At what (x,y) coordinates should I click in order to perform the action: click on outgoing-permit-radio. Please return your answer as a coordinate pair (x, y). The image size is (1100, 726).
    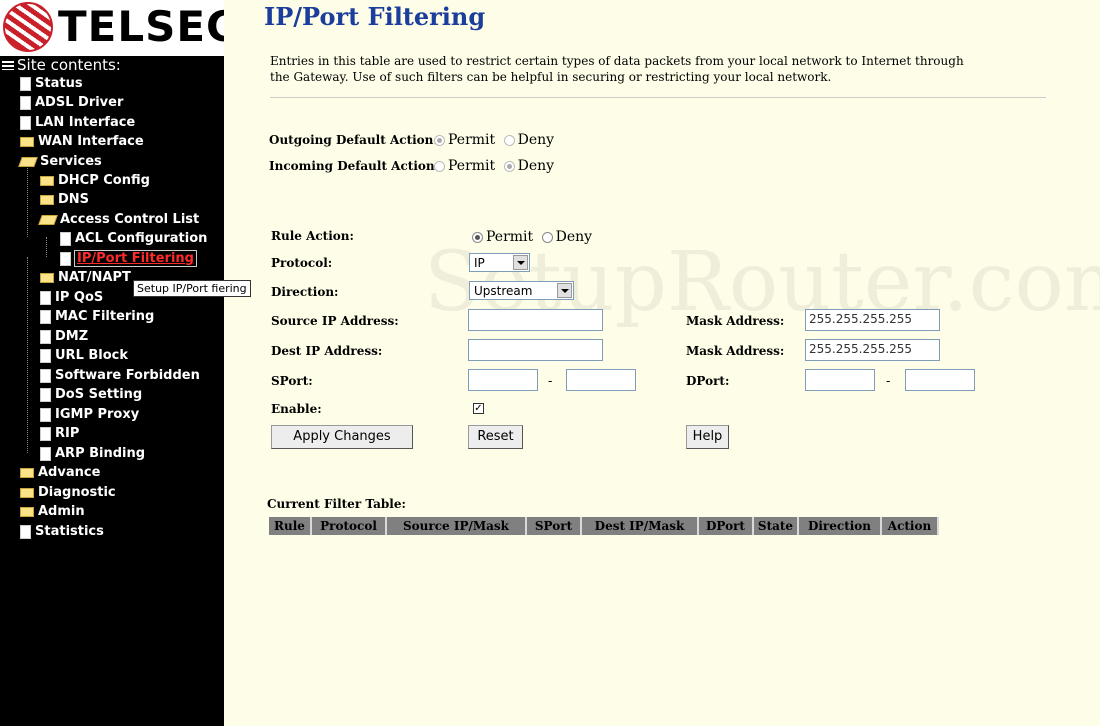
    Looking at the image, I should click on (439, 140).